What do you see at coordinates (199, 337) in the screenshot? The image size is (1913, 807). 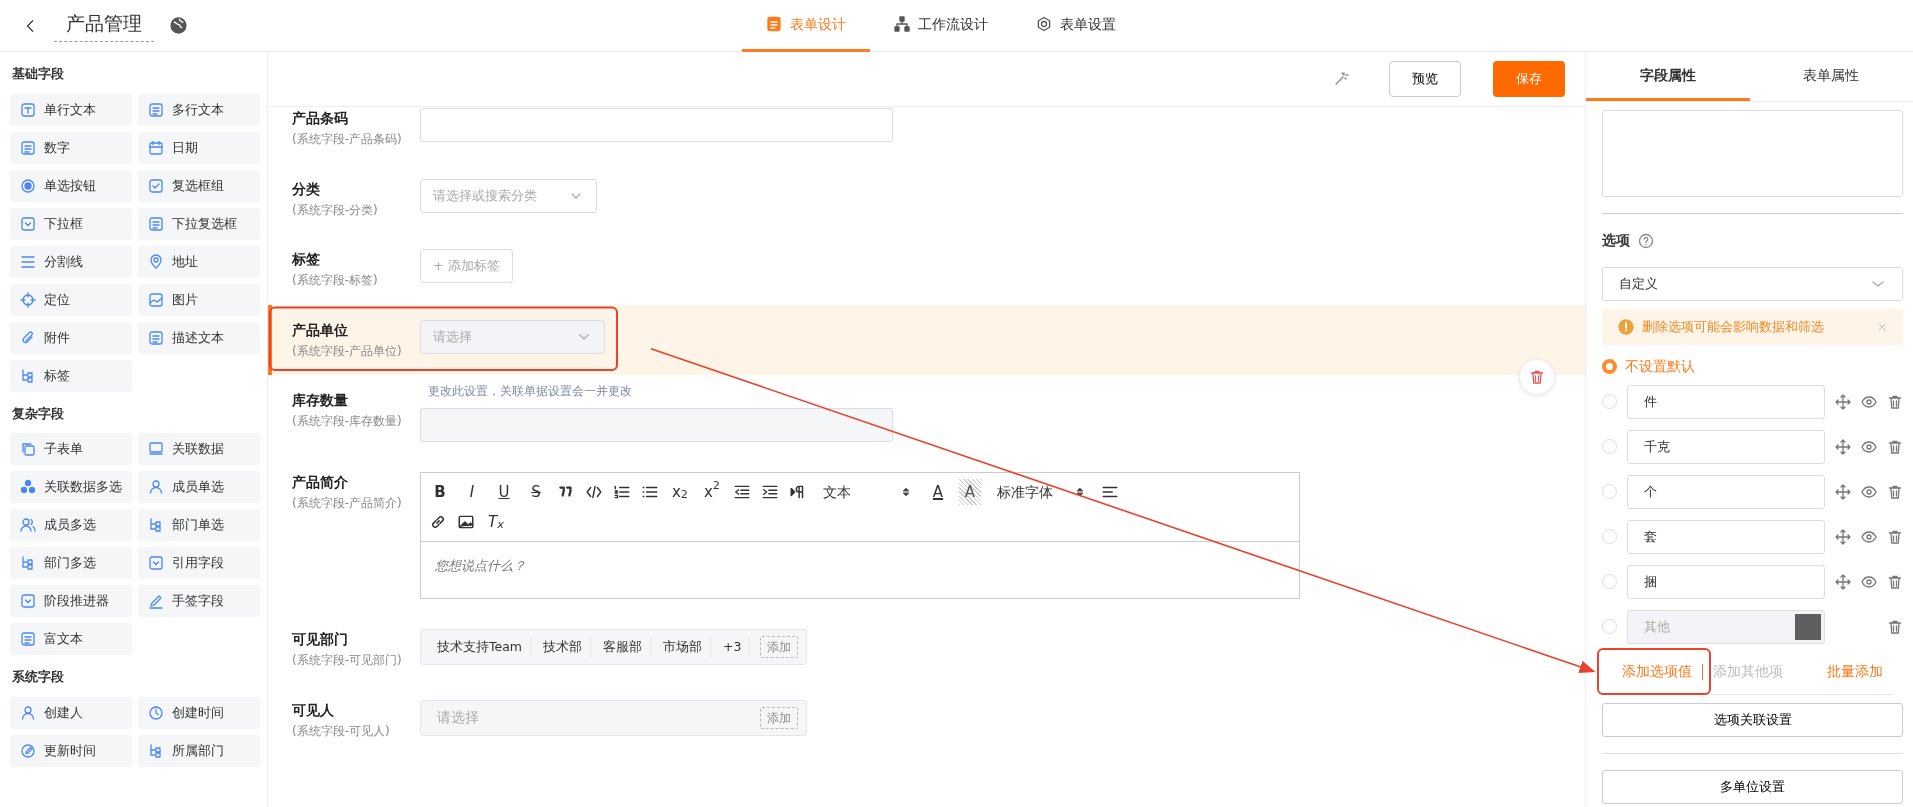 I see `field-type-item: 描述文本` at bounding box center [199, 337].